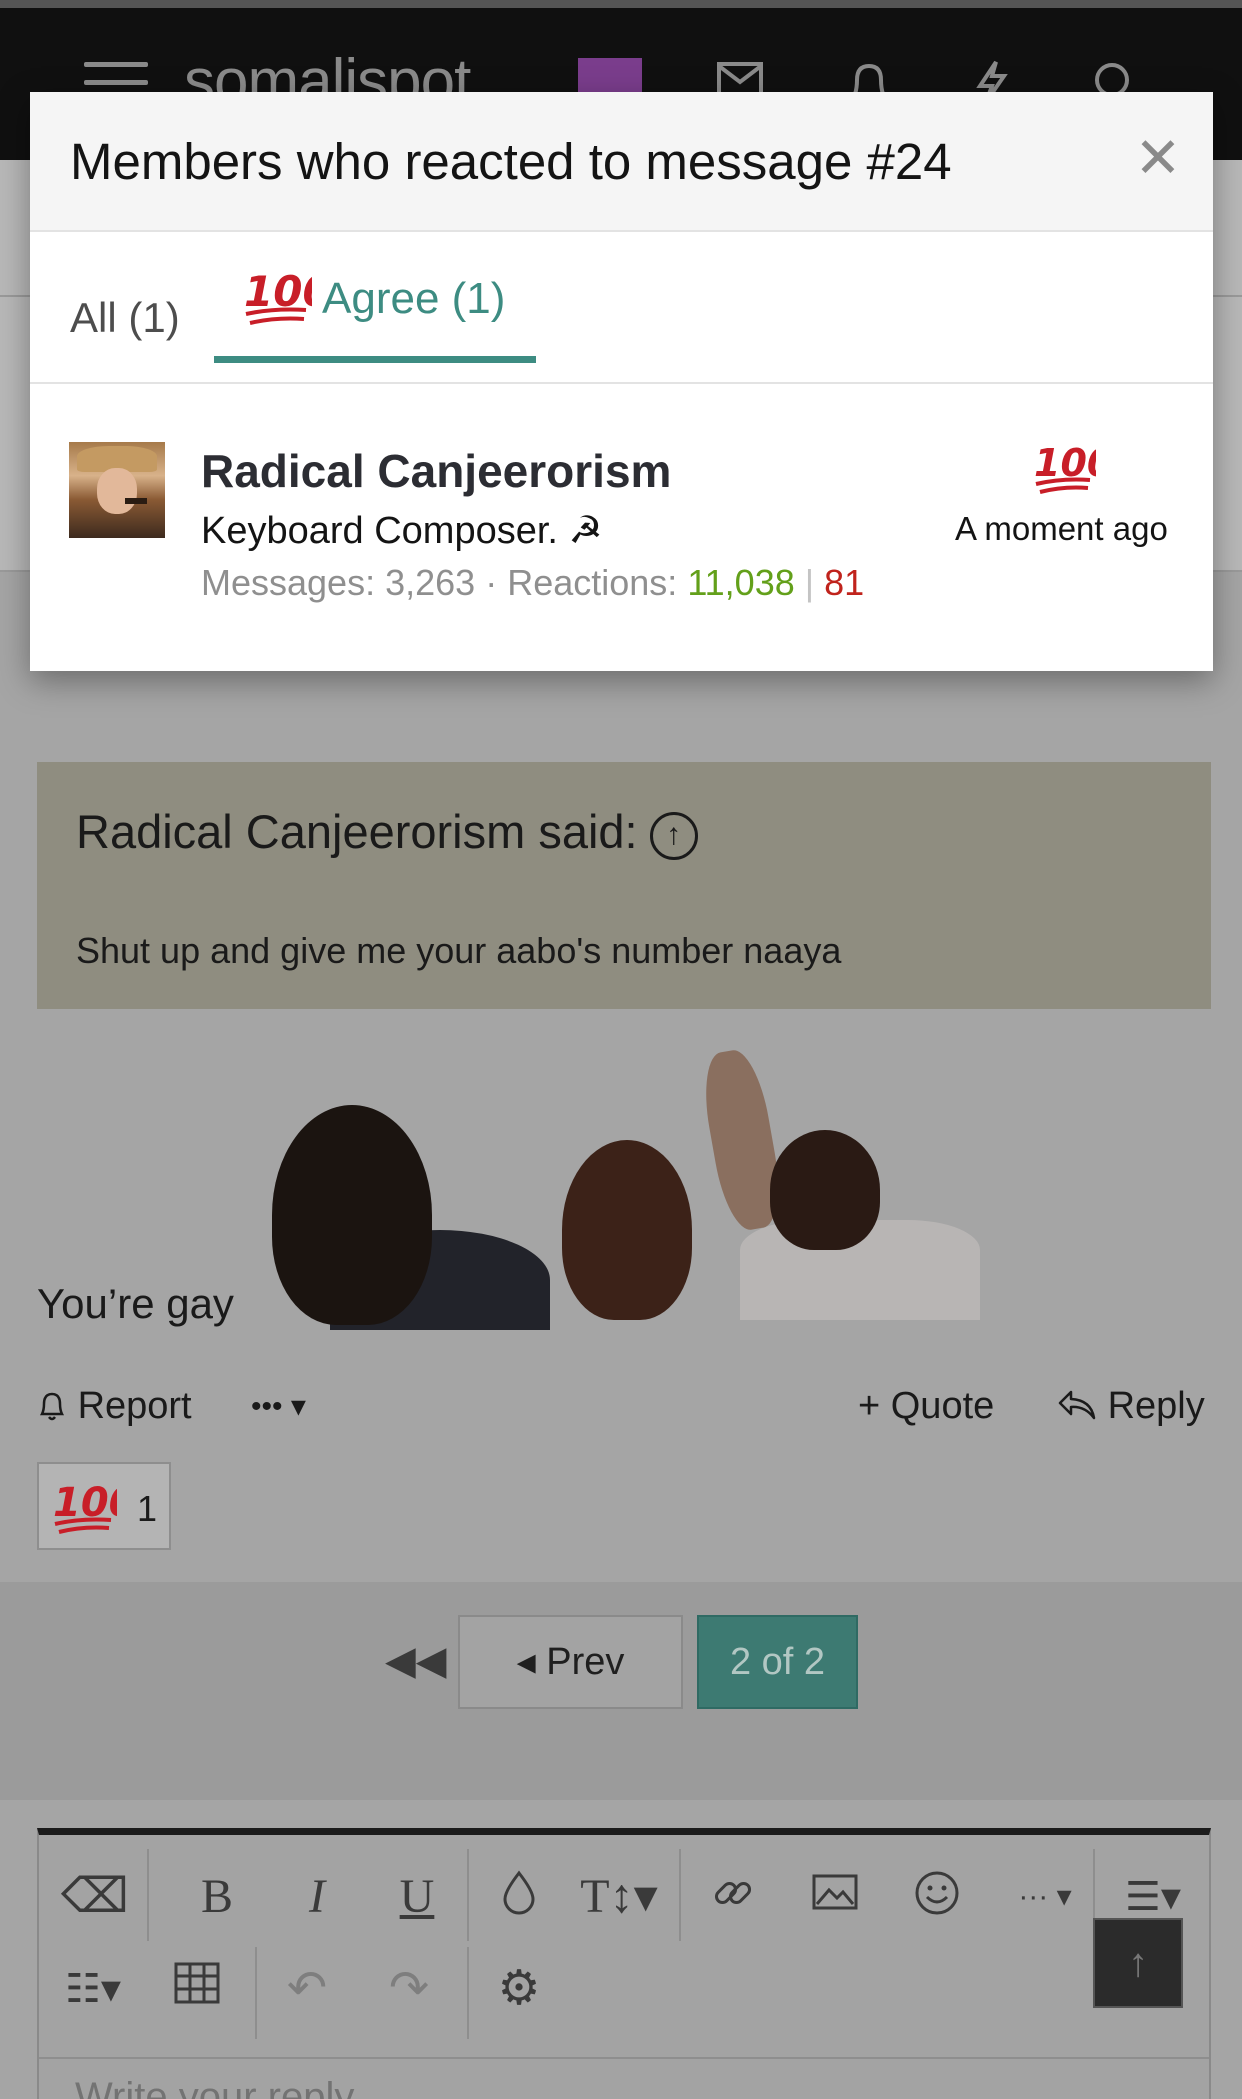  Describe the element at coordinates (937, 1897) in the screenshot. I see `smiley-icon` at that location.